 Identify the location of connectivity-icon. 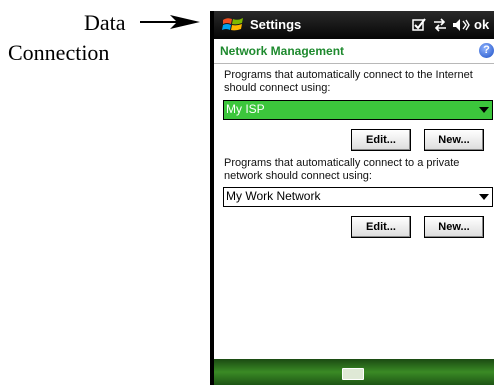
(440, 25).